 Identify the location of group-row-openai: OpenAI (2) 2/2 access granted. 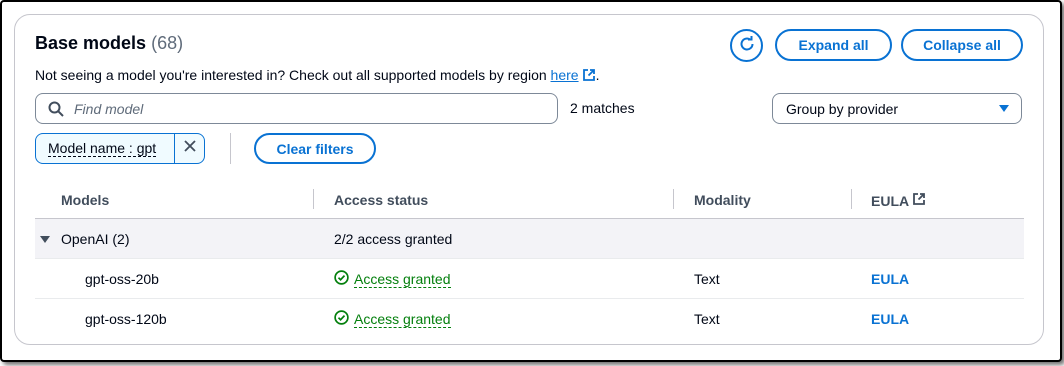
(529, 239).